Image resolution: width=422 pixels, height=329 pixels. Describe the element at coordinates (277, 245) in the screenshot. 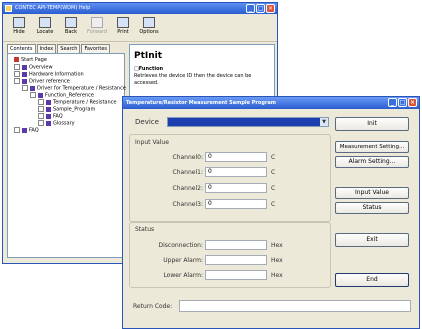

I see `disconnection-unit: Hex` at that location.